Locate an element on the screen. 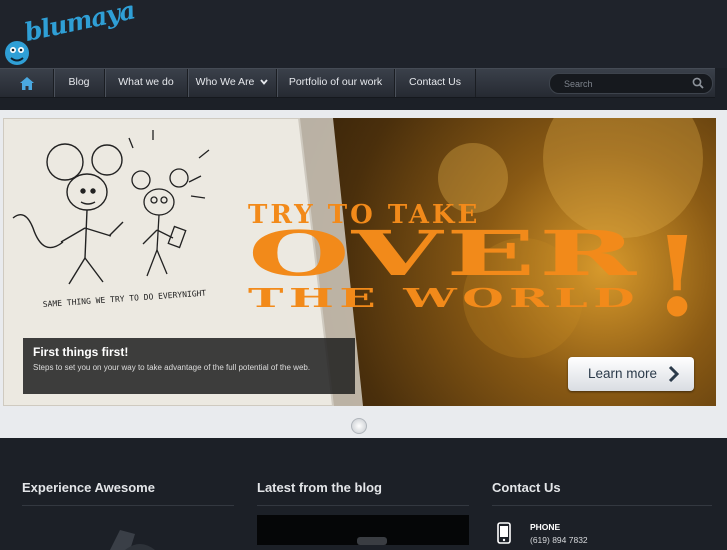  nav-item-portfolio: Portfolio of our work is located at coordinates (335, 83).